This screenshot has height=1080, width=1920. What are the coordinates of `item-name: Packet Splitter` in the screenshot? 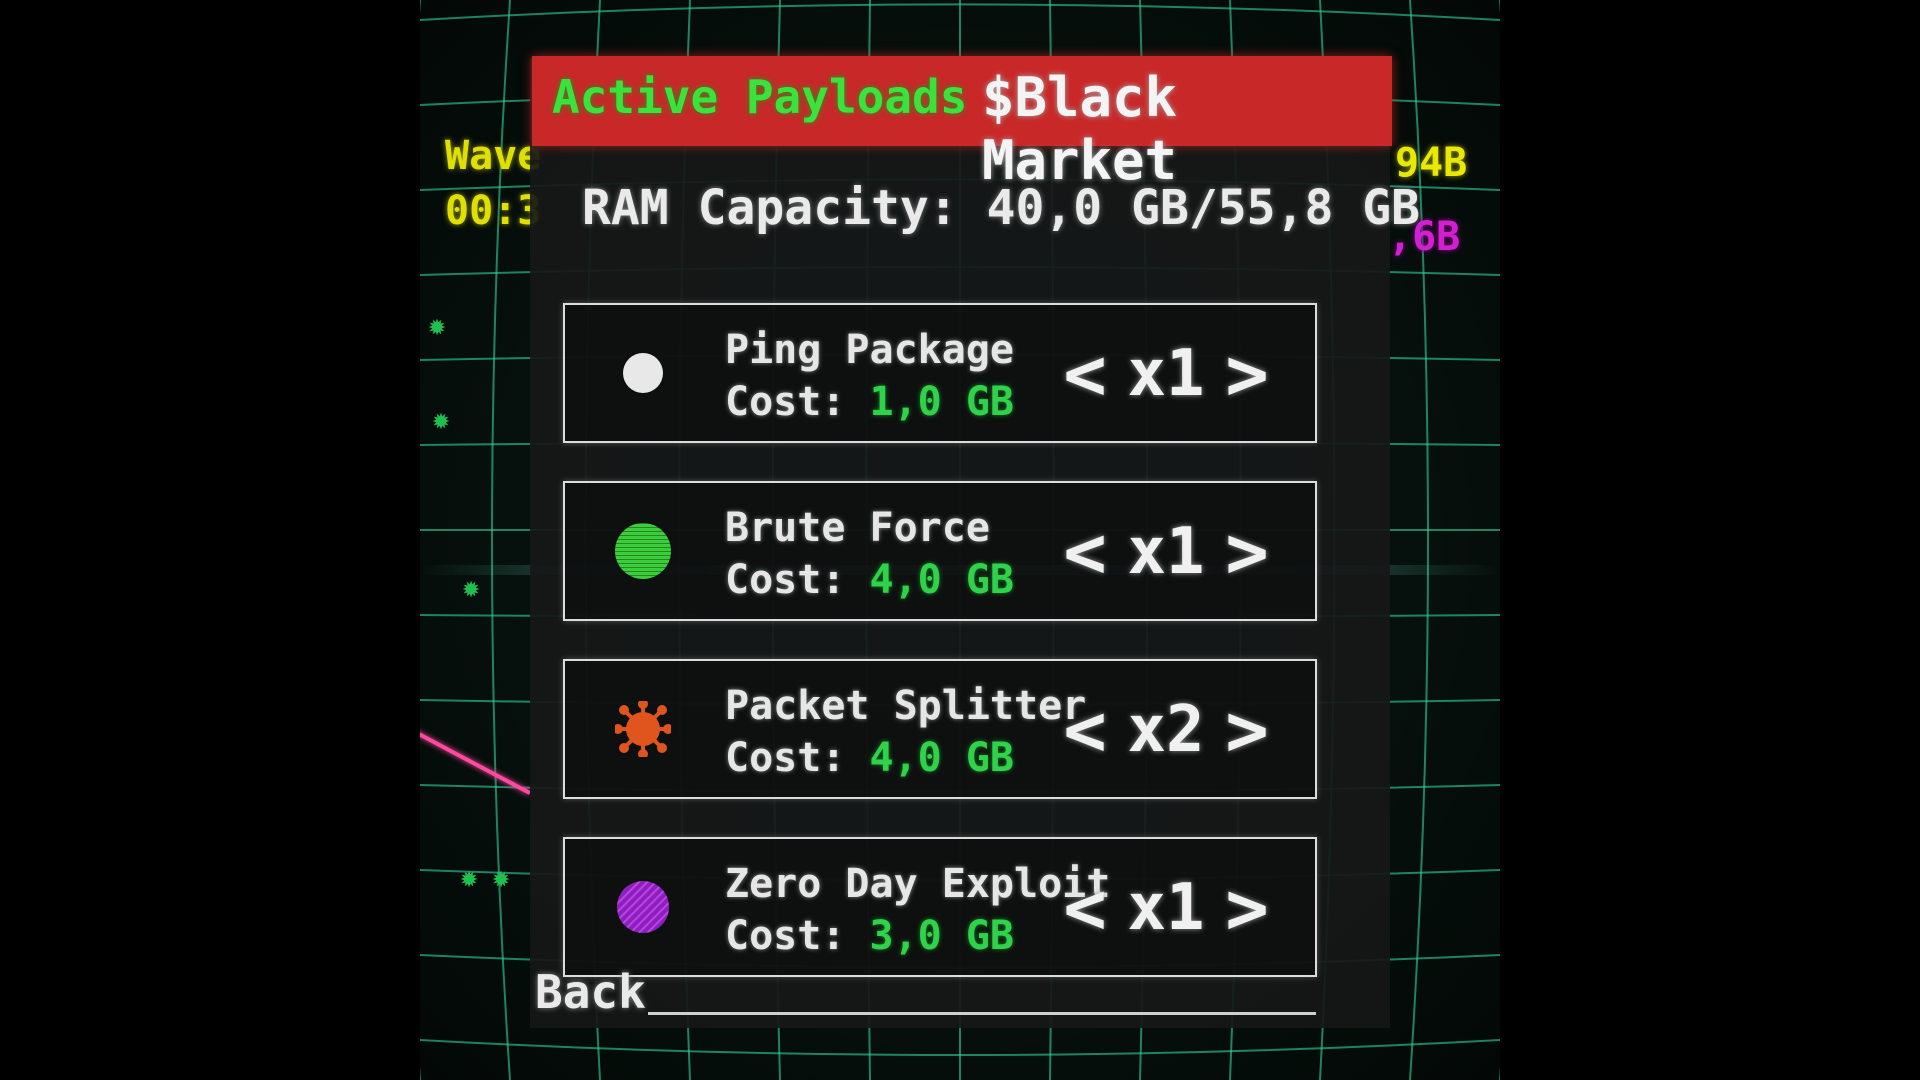 It's located at (906, 706).